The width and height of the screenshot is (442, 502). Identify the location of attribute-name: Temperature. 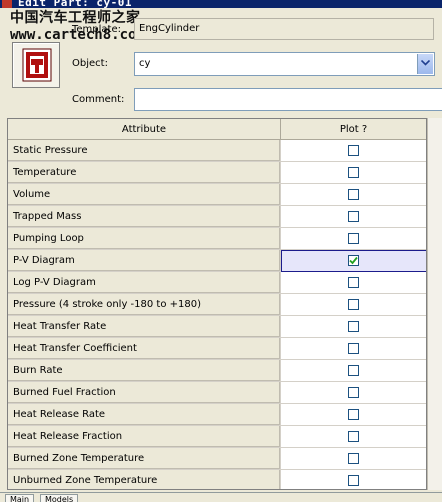
(144, 172).